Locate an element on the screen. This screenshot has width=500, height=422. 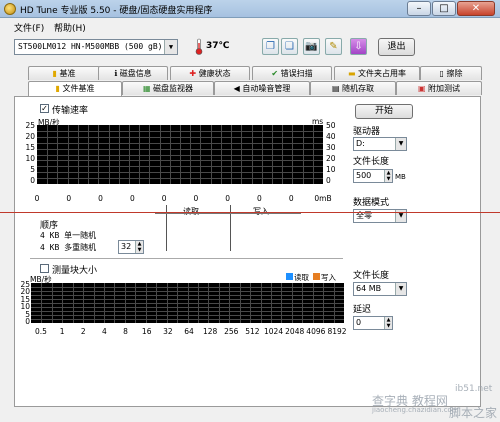
y-tick-label-right: 10 is located at coordinates (331, 169).